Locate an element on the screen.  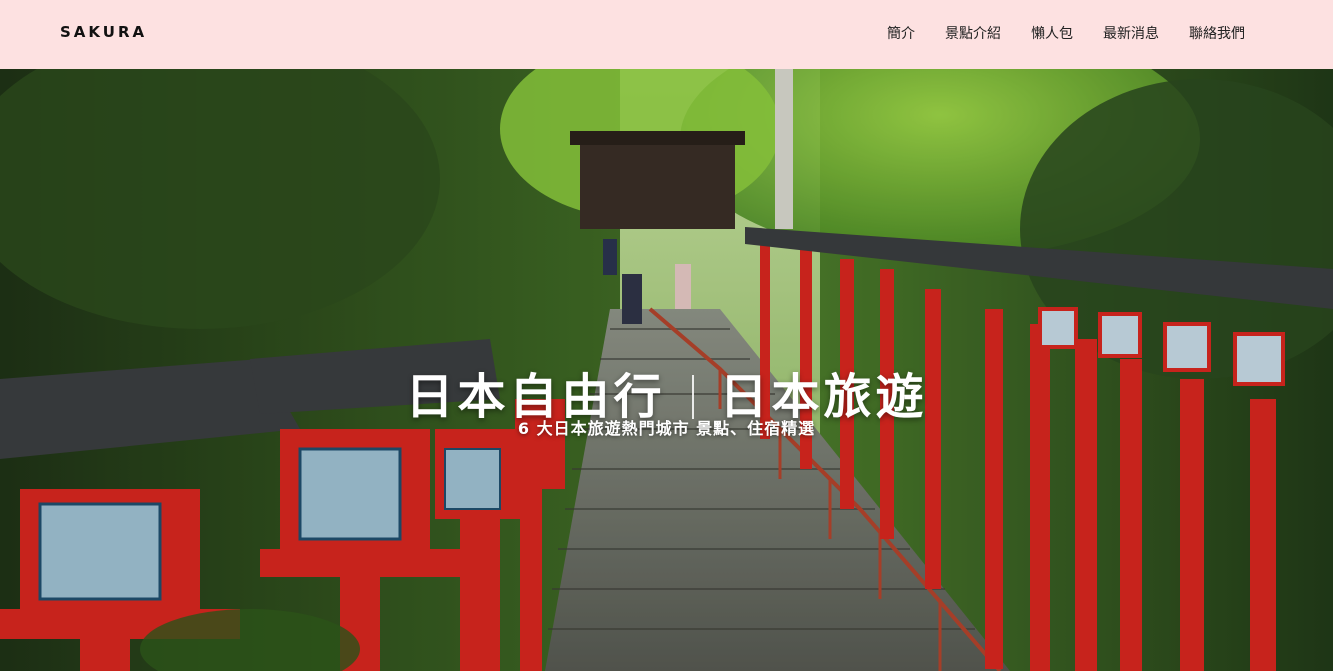
nav-menu: 簡介 景點介紹 懶人包 最新消息 聯絡我們 is located at coordinates (1066, 33).